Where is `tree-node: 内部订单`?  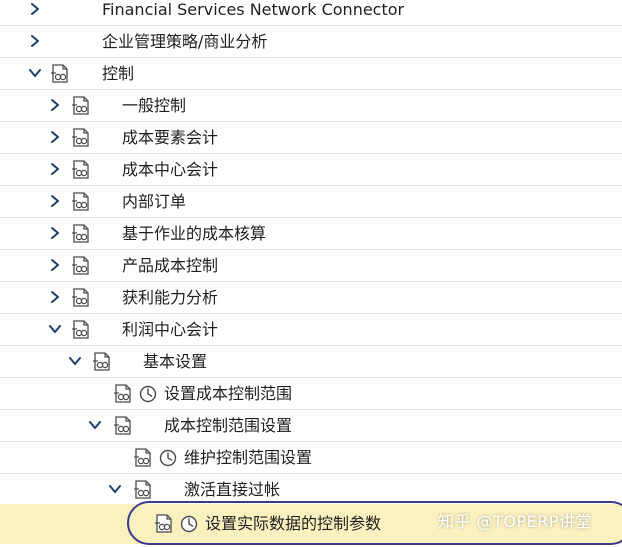 tree-node: 内部订单 is located at coordinates (311, 202).